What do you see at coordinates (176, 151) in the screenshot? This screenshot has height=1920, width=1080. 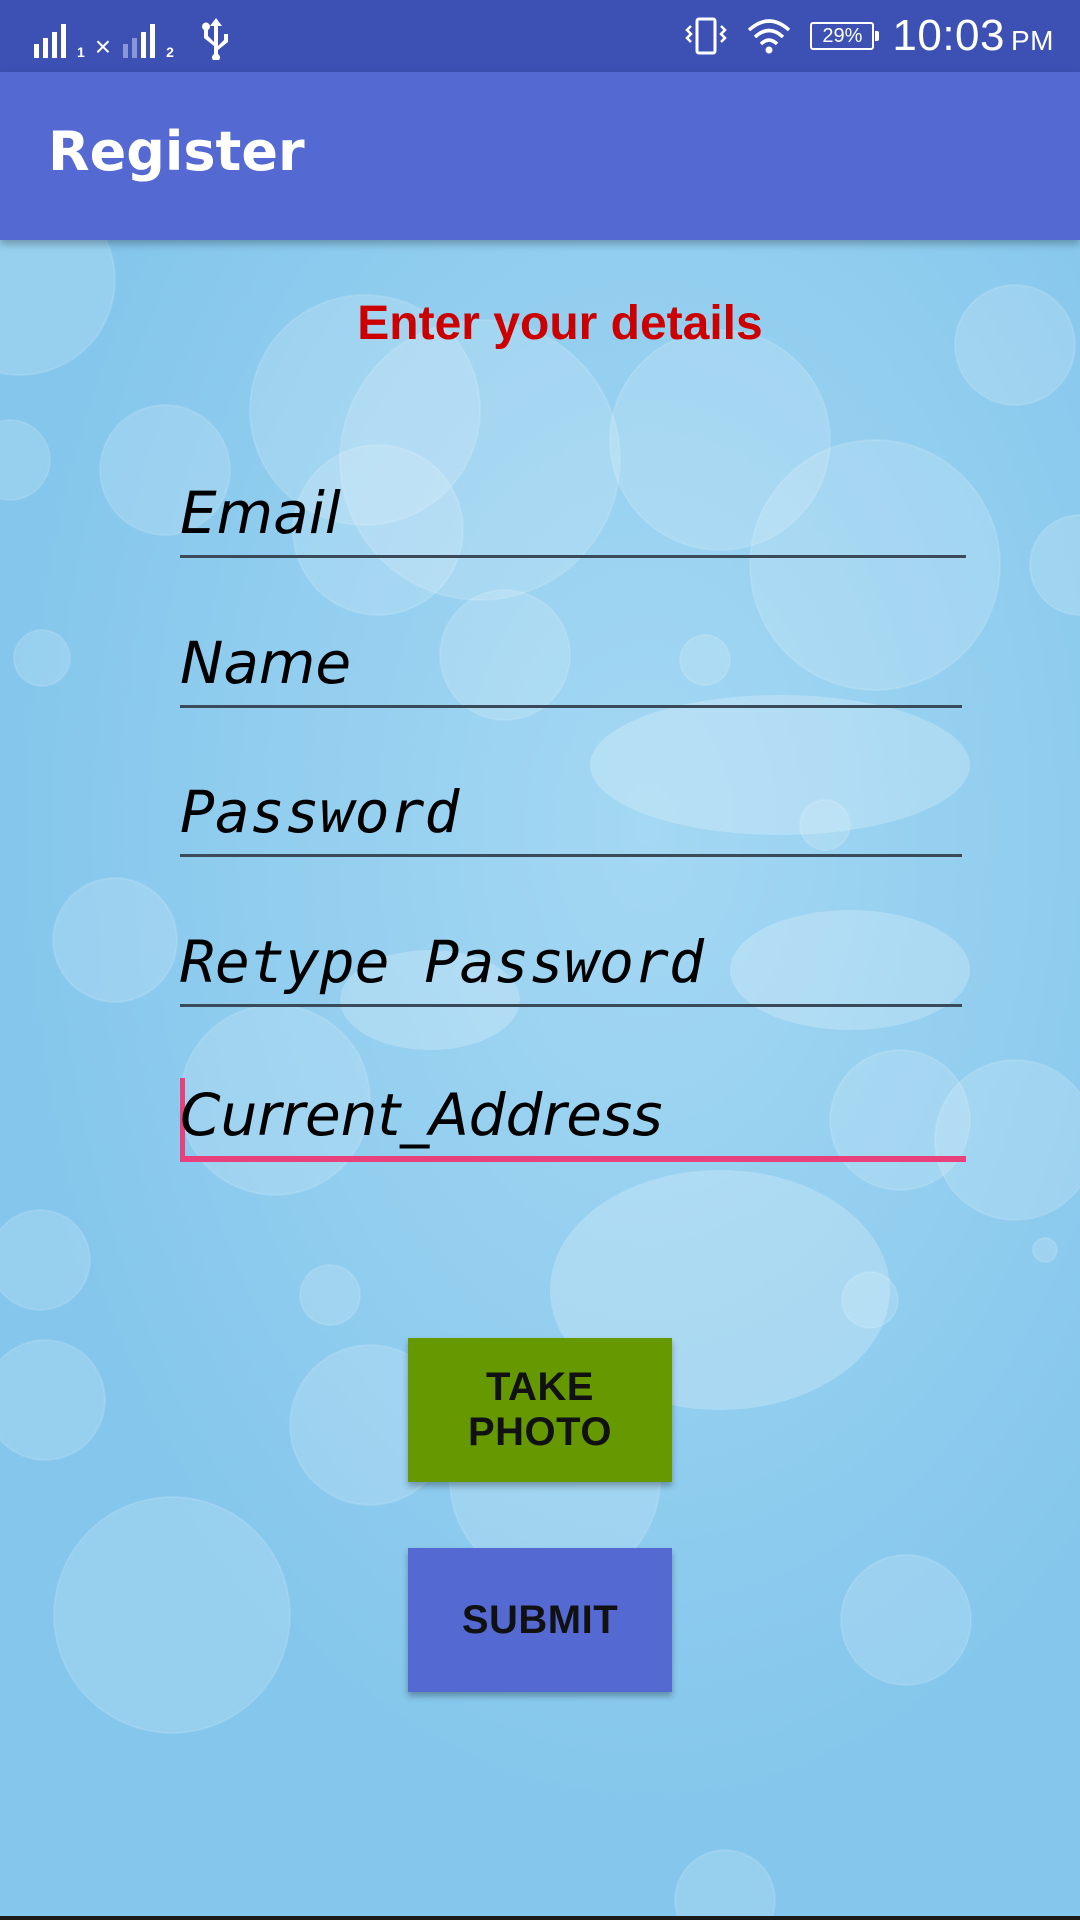 I see `page-title: Register` at bounding box center [176, 151].